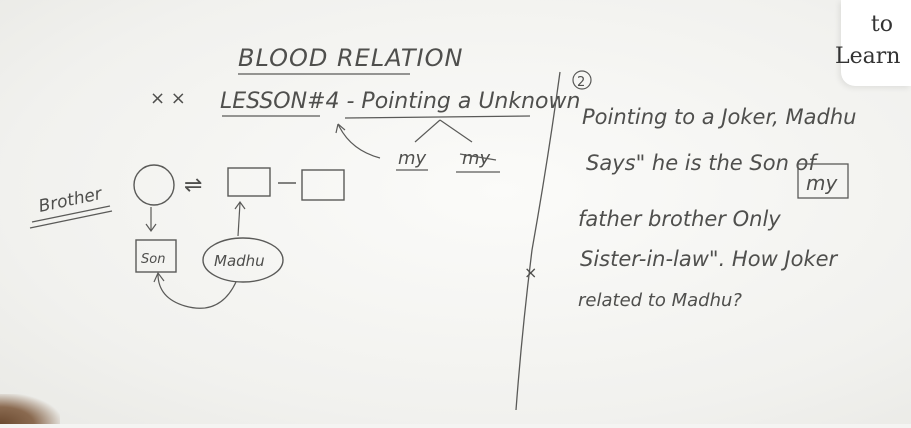 Image resolution: width=911 pixels, height=428 pixels. Describe the element at coordinates (153, 259) in the screenshot. I see `son-label: Son` at that location.